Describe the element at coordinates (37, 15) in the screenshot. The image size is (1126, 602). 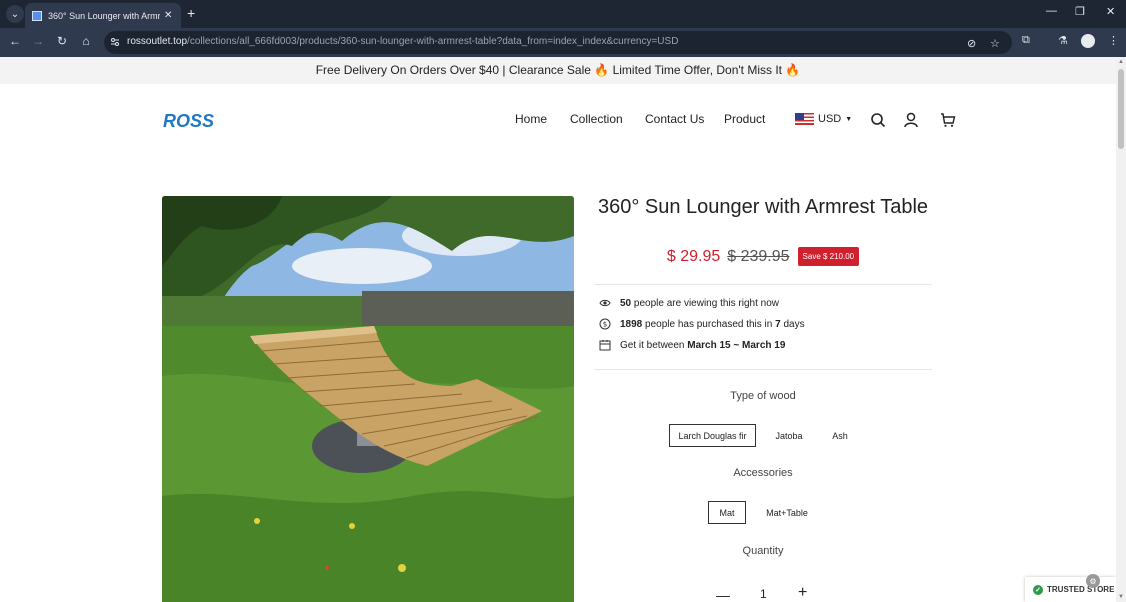
I see `favicon-icon` at that location.